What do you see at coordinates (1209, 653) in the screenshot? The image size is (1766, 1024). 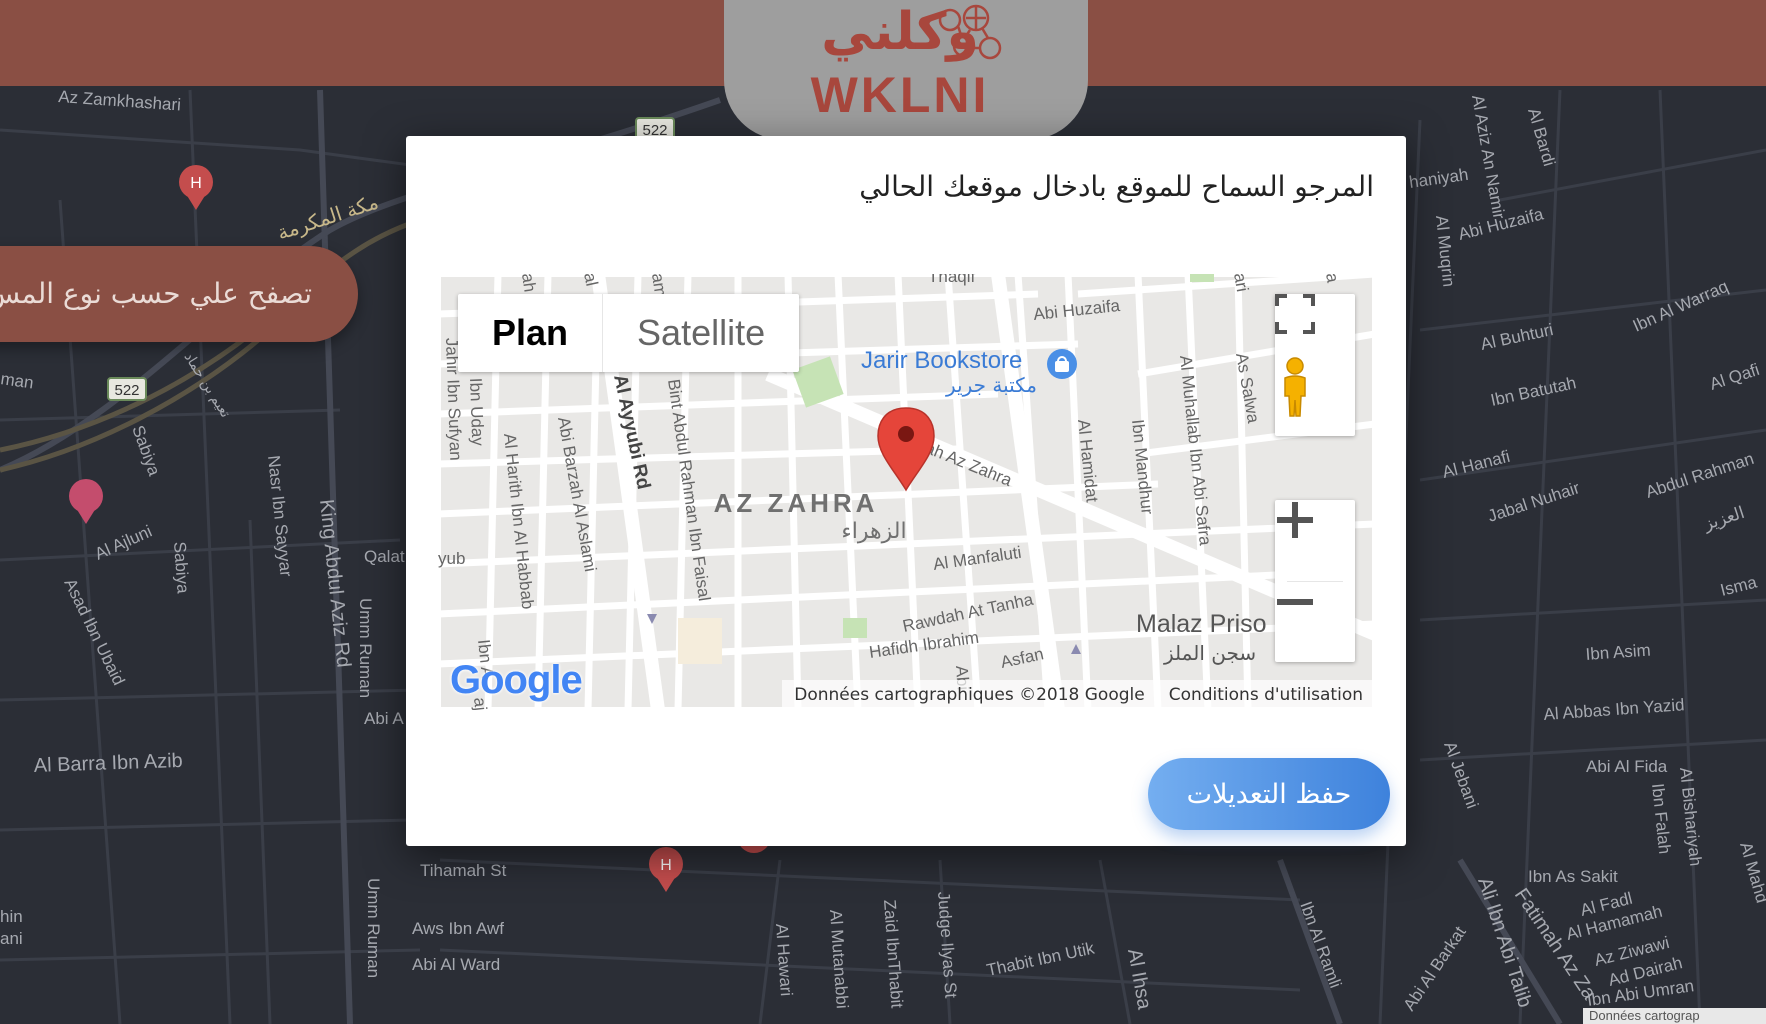 I see `prison-label-ar: سجن الملز` at bounding box center [1209, 653].